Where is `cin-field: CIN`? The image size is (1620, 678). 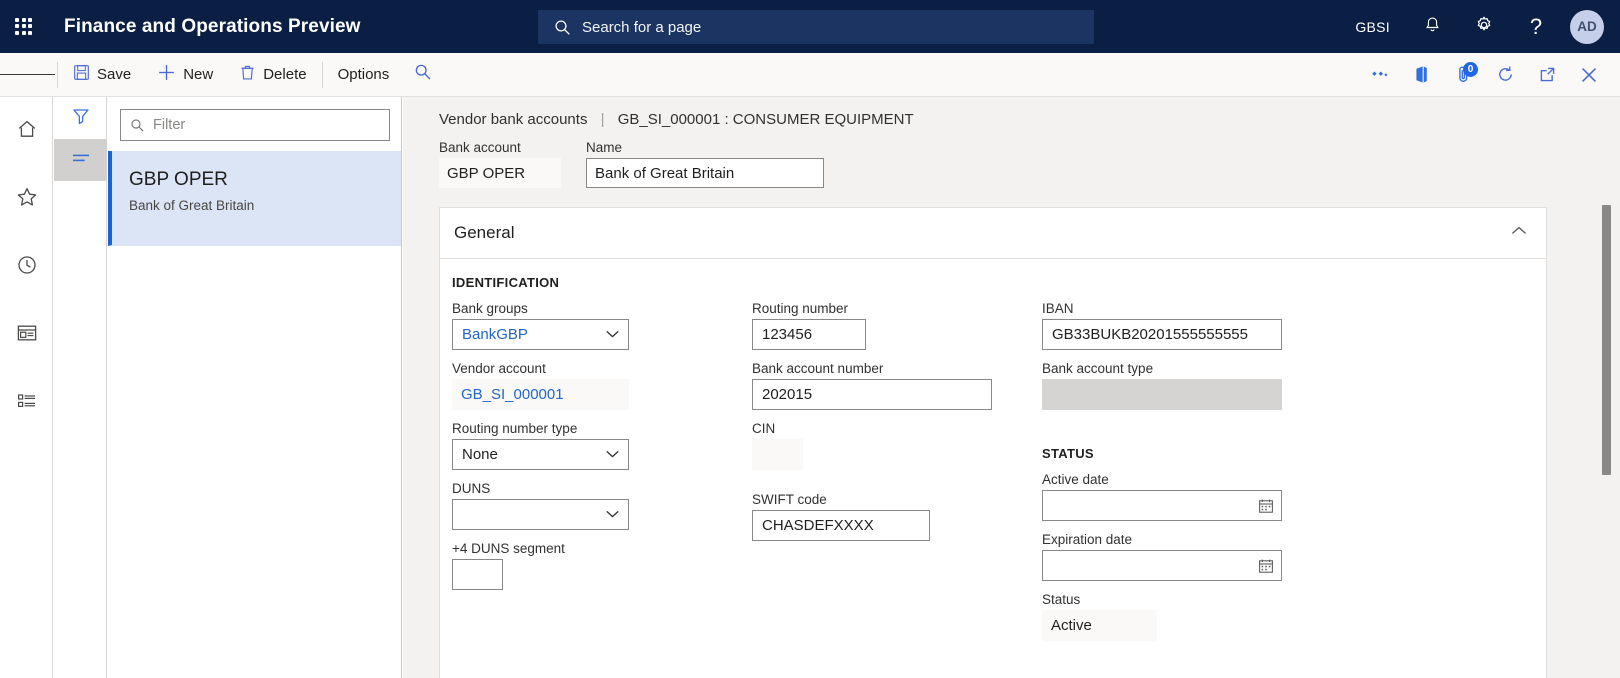
cin-field: CIN is located at coordinates (897, 445).